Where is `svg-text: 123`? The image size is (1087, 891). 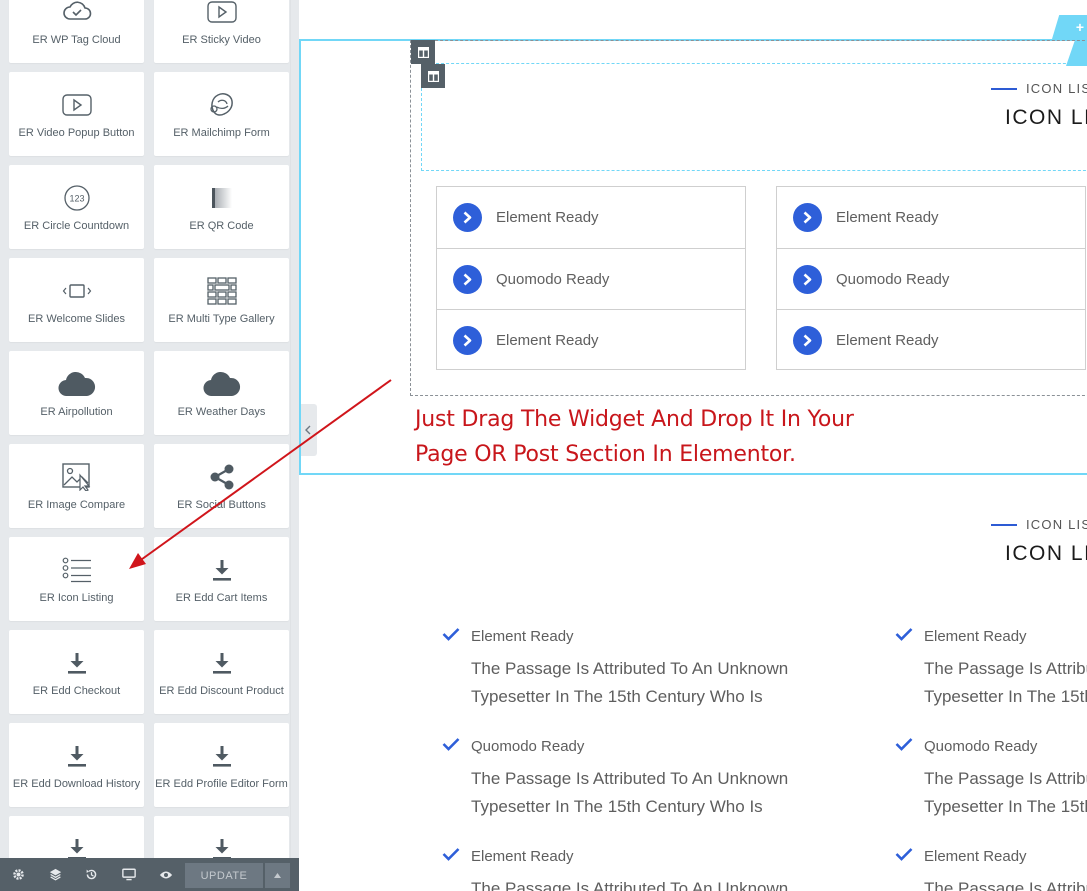
svg-text: 123 is located at coordinates (76, 199).